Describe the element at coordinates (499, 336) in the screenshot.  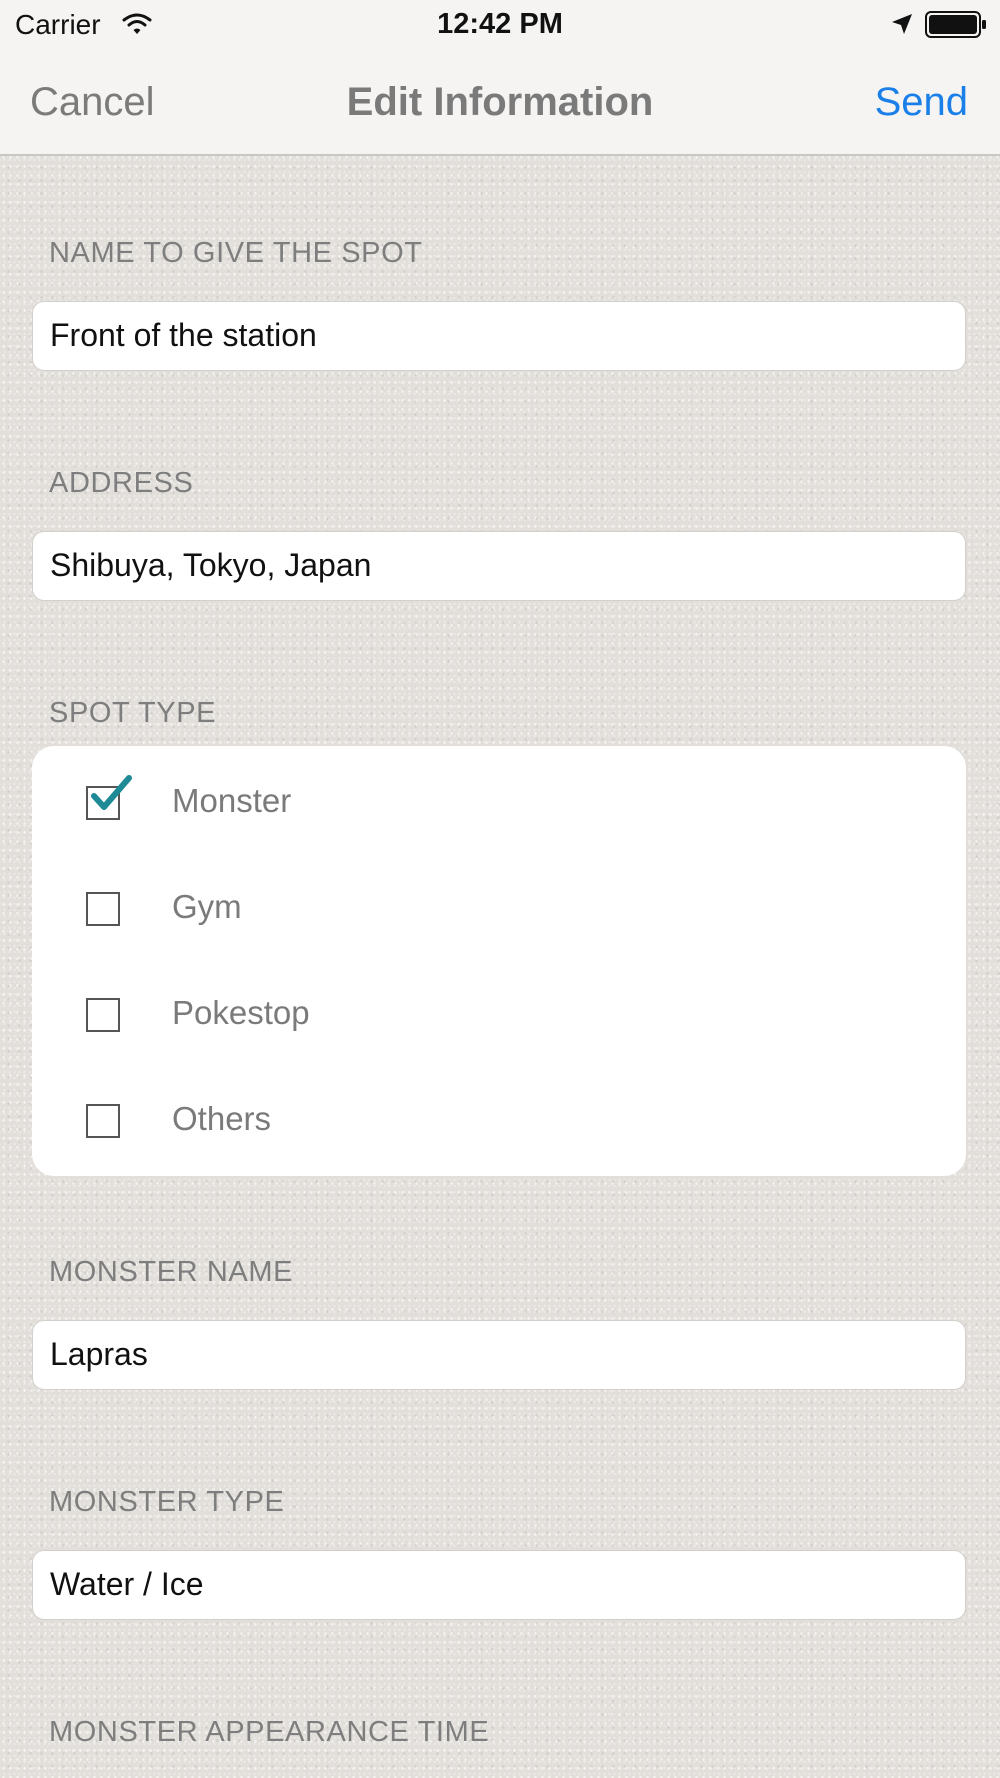
I see `spot-name-field: Front of the station` at that location.